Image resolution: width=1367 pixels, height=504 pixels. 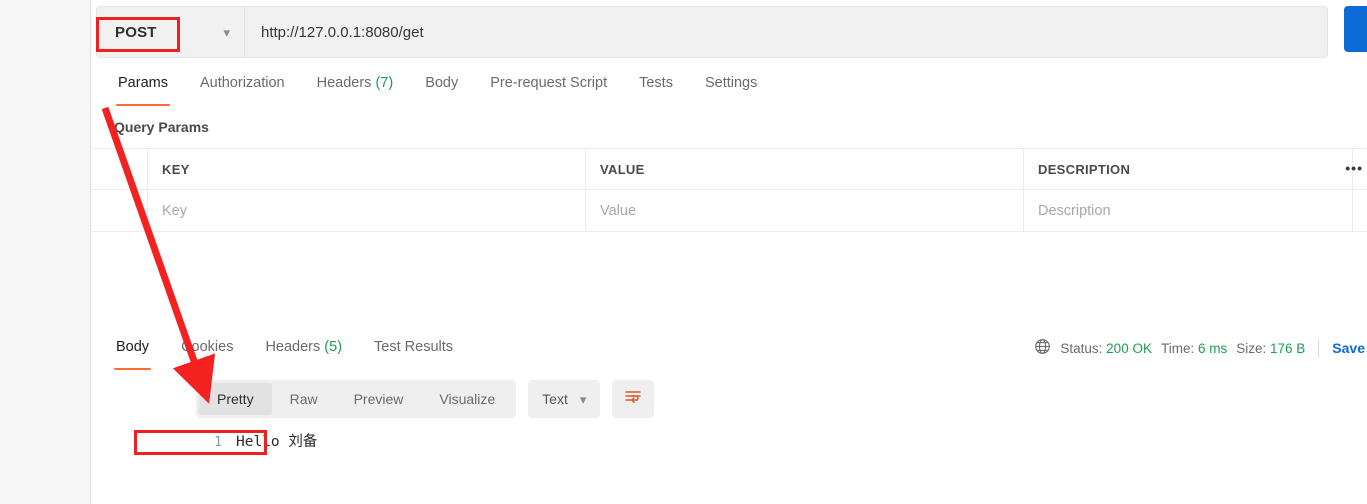 I want to click on tab-headers-count: (7), so click(x=384, y=83).